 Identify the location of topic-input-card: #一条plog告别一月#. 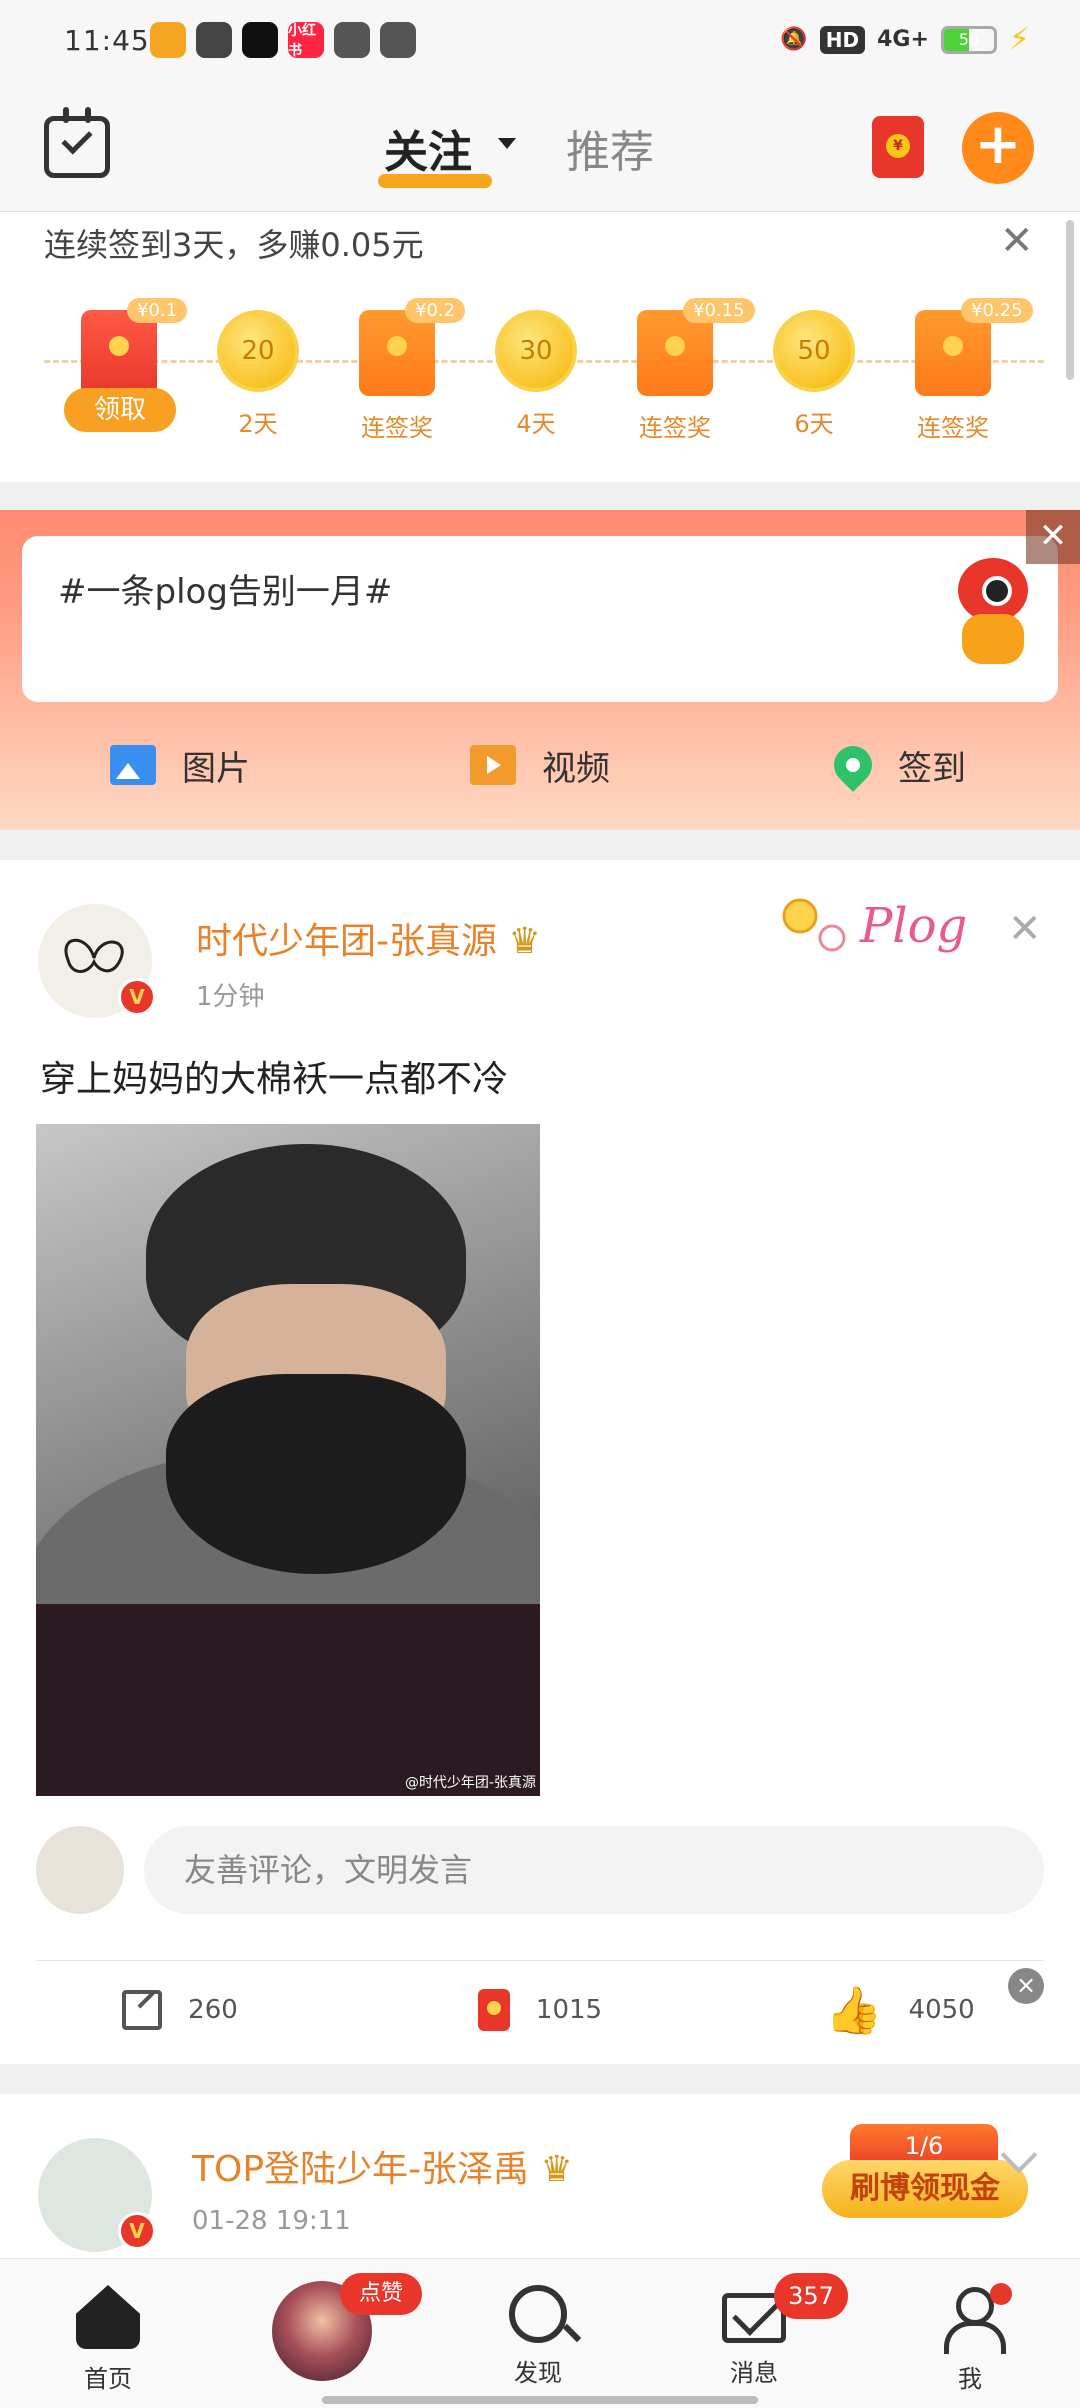
(540, 619).